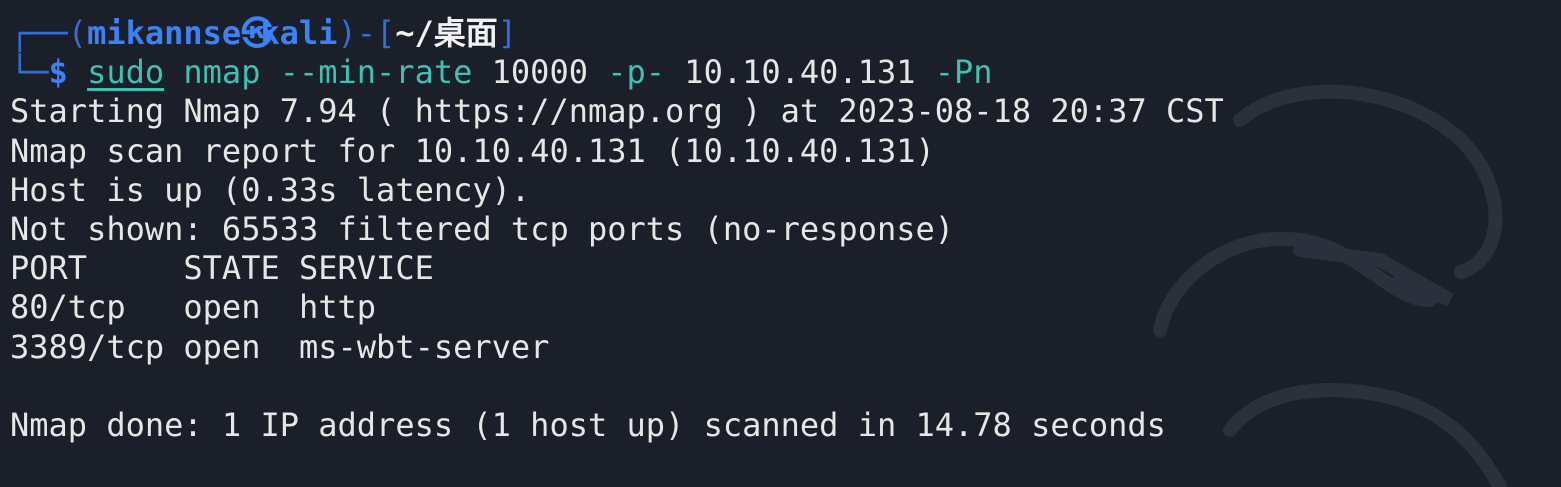  I want to click on port-table-header: PORT STATE SERVICE, so click(222, 268).